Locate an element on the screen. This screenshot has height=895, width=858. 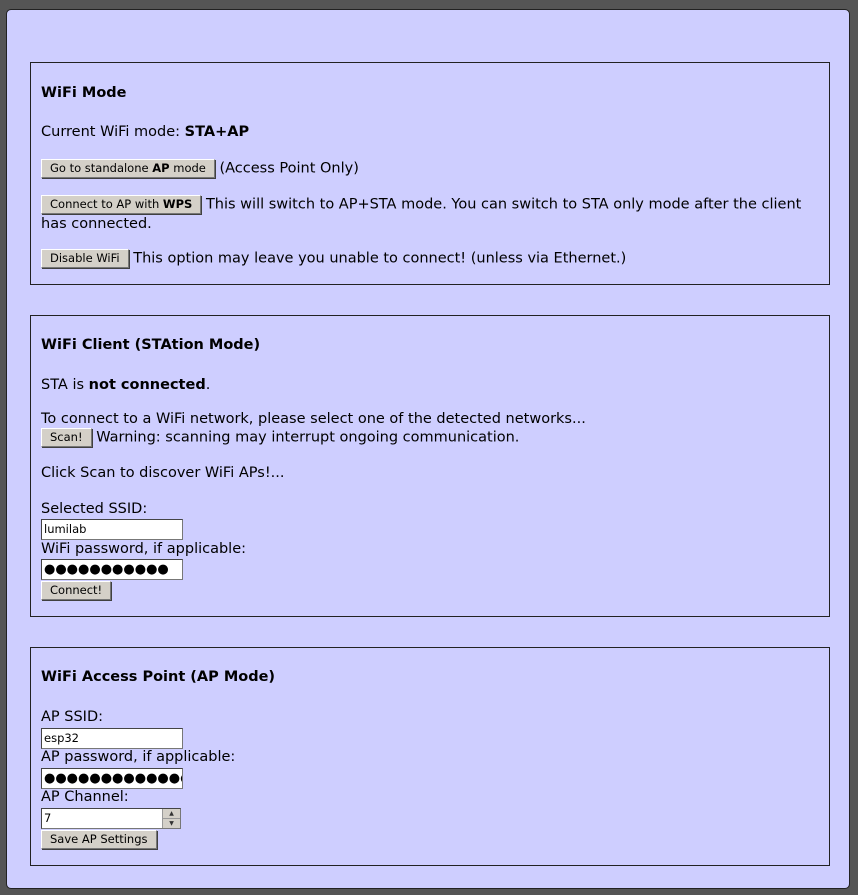
disable-wifi-button: Disable WiFi is located at coordinates (85, 258).